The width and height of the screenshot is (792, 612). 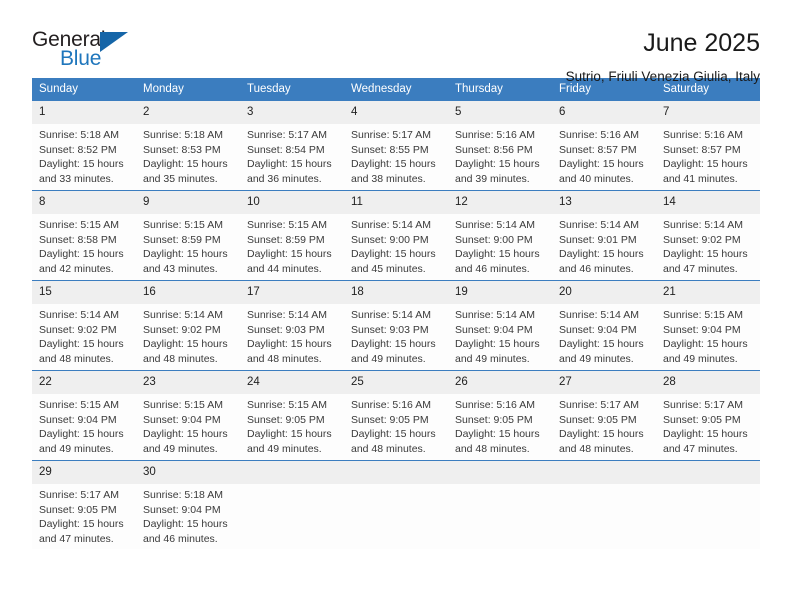 I want to click on day-number: 14, so click(x=708, y=202).